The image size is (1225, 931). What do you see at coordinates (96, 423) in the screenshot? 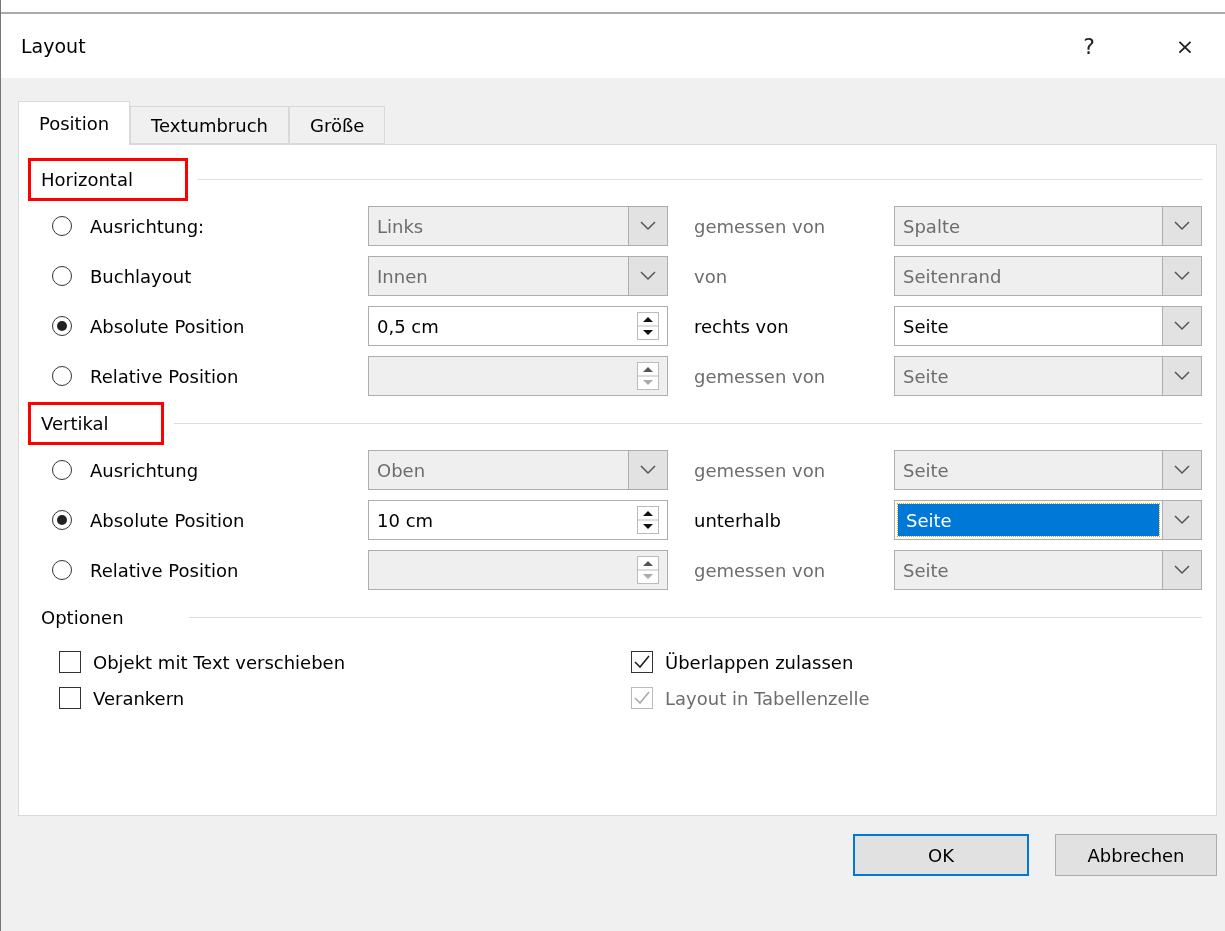
I see `section-heading: Vertikal` at bounding box center [96, 423].